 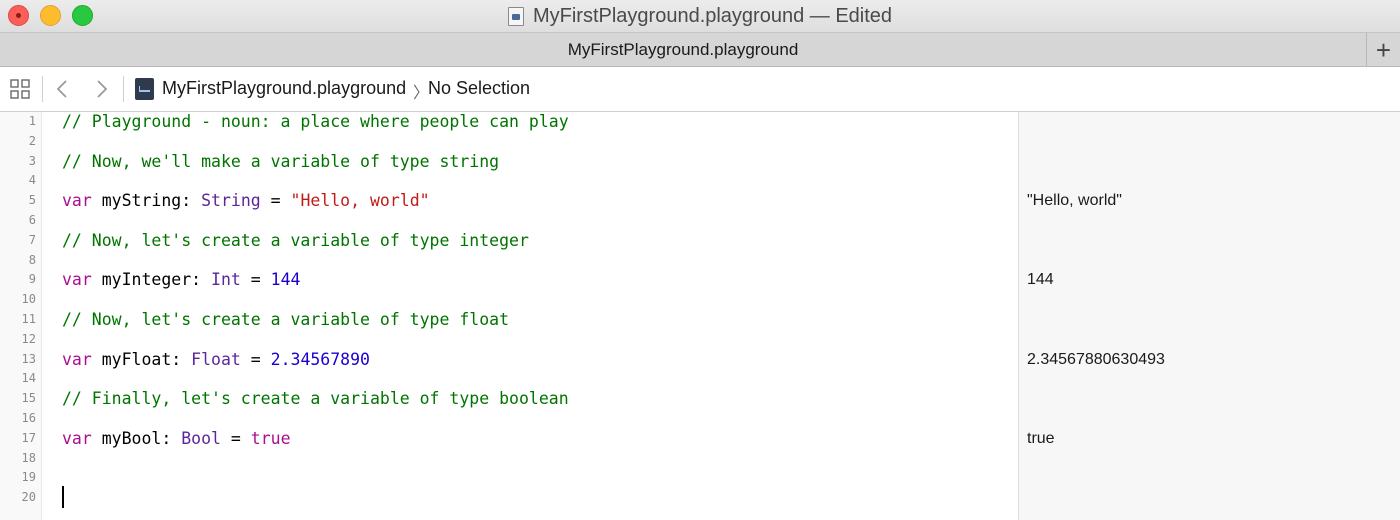 I want to click on line-number: 6, so click(x=32, y=220).